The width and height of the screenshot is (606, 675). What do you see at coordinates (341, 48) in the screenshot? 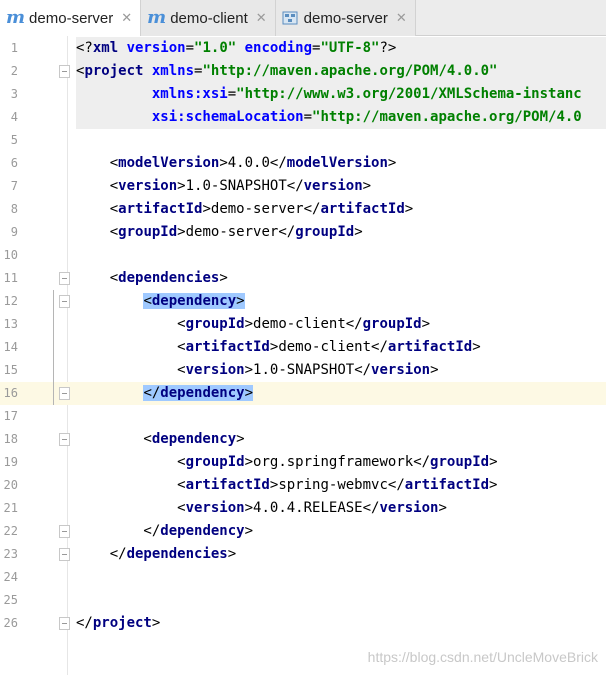
I see `code-text: <?xml version="1.0" encoding="UTF-8"?>` at bounding box center [341, 48].